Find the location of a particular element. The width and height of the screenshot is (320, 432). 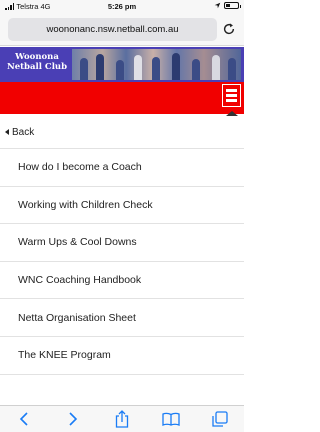

status-bar: Telstra 4G 5:26 pm is located at coordinates (122, 7).